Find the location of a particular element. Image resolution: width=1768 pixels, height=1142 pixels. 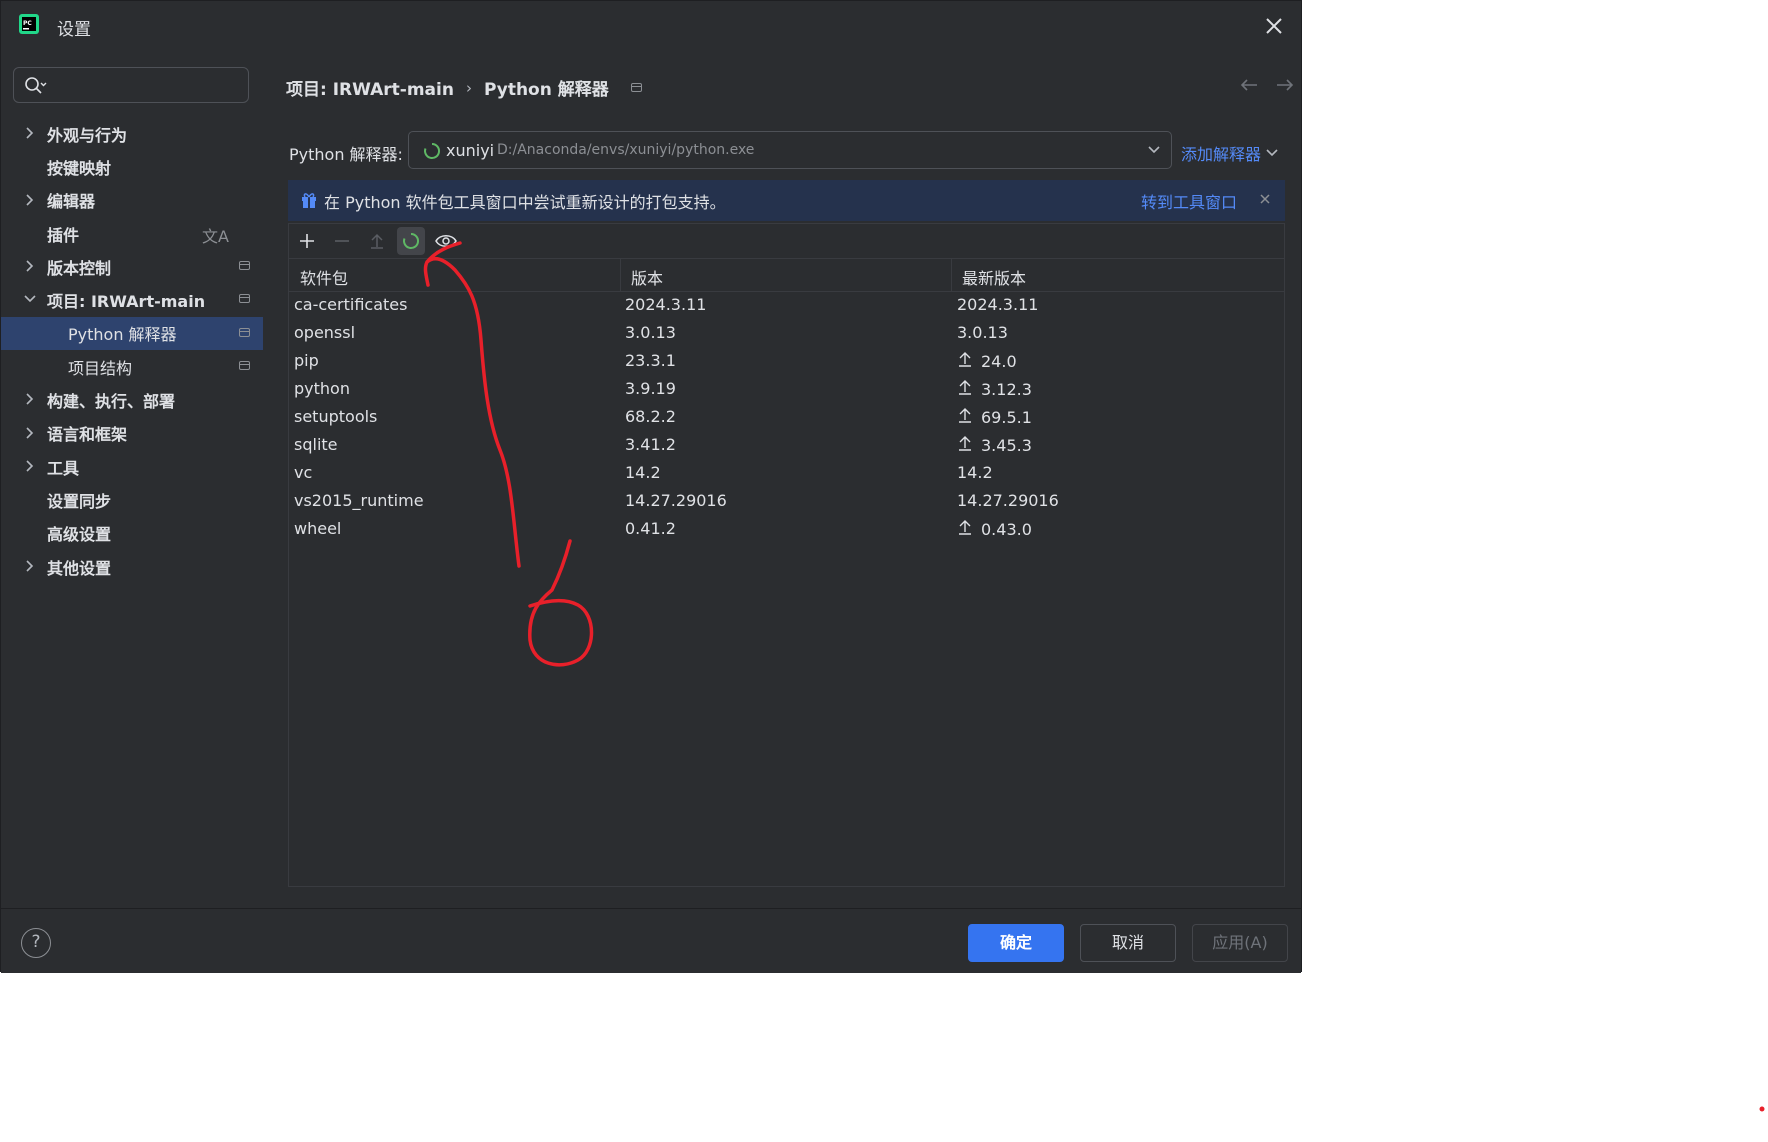

latest-version-text: 3.45.3 is located at coordinates (1006, 445).